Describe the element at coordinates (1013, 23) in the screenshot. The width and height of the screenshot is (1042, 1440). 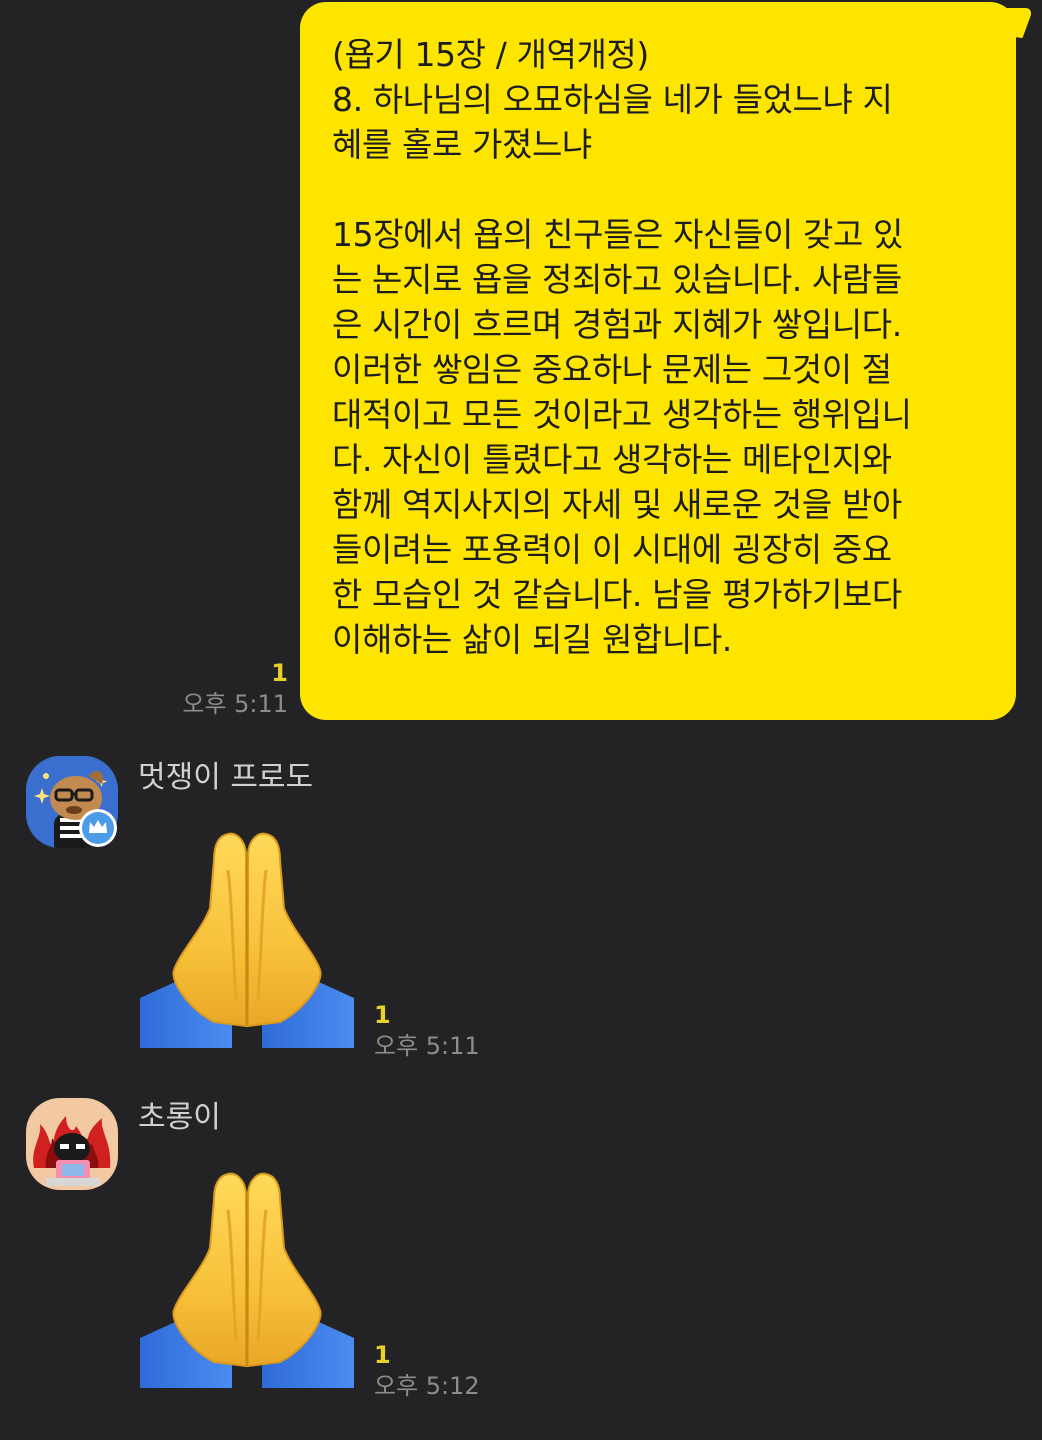
I see `bubble-tail` at that location.